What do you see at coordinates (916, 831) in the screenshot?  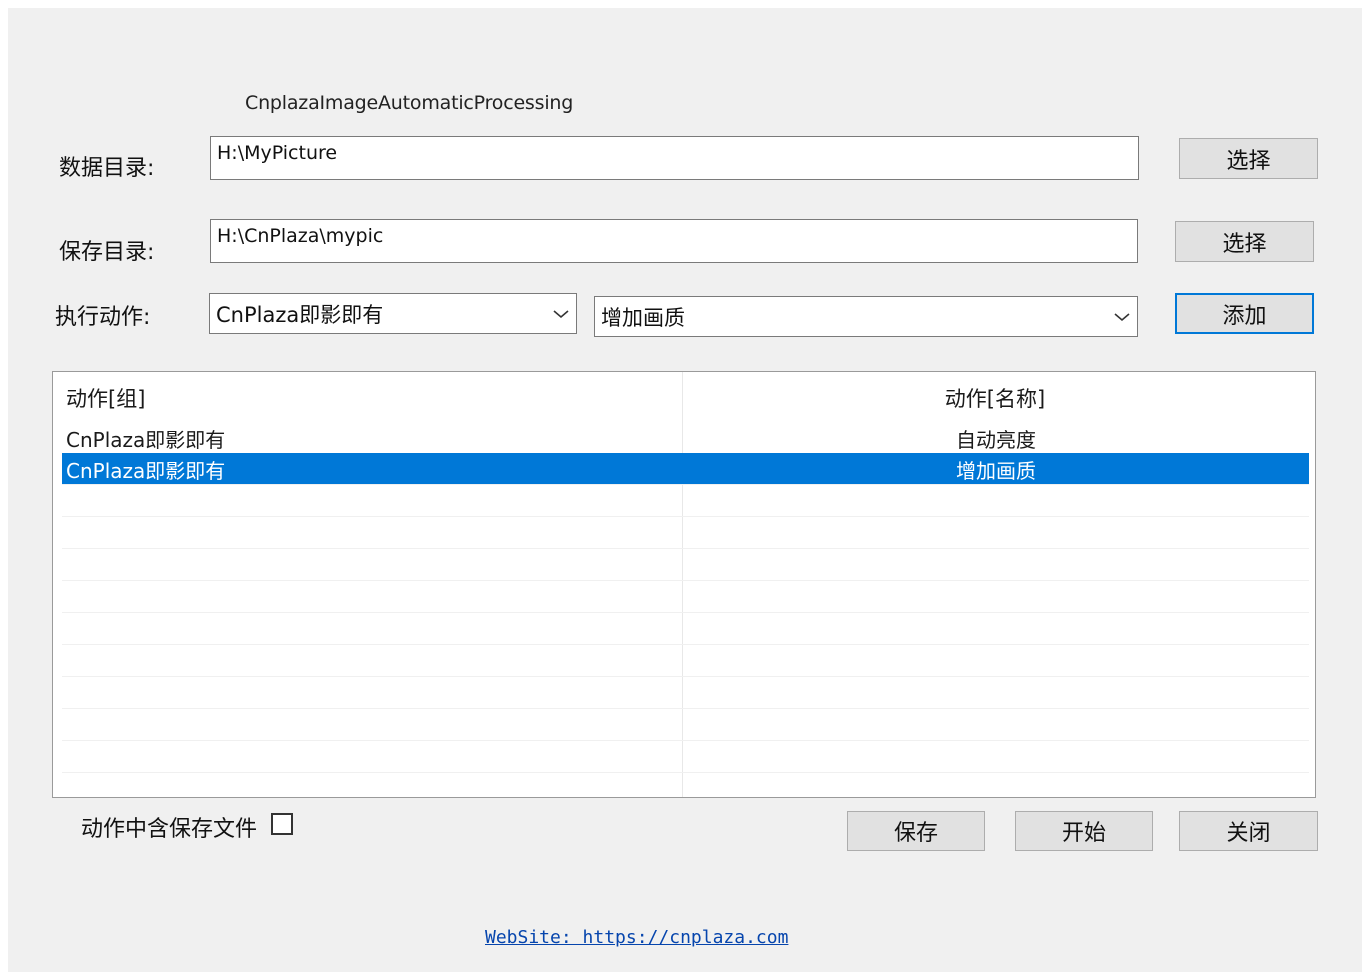 I see `save-button: 保存` at bounding box center [916, 831].